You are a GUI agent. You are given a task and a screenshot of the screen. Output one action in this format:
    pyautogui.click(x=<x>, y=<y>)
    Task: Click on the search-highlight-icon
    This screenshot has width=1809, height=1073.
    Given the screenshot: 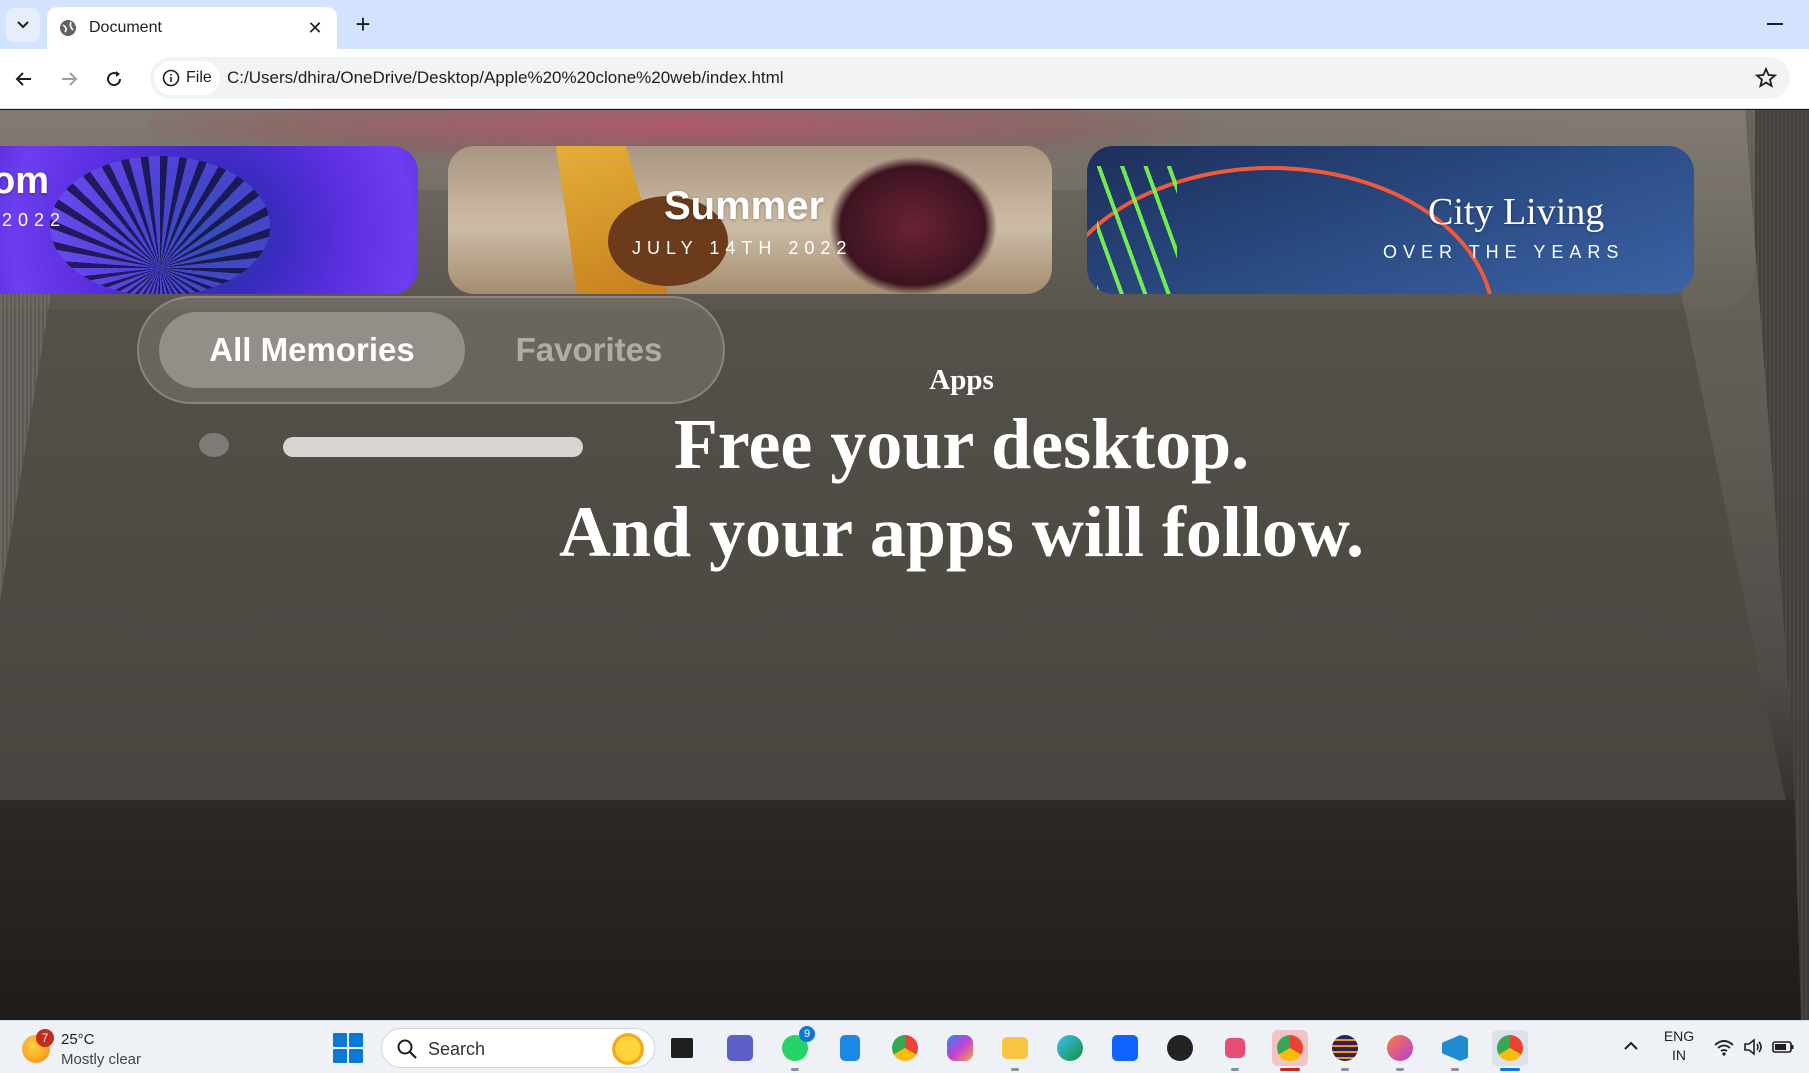 What is the action you would take?
    pyautogui.click(x=628, y=1049)
    